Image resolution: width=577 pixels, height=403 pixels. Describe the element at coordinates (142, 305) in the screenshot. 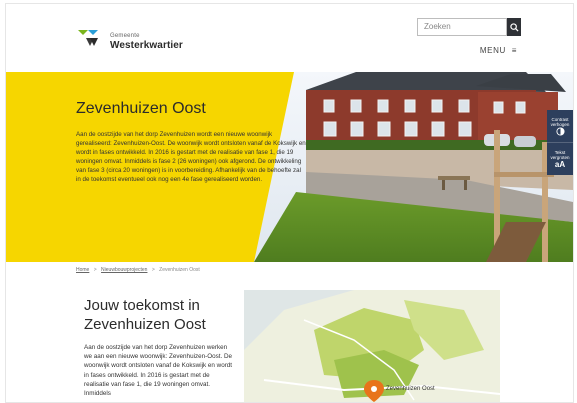

I see `section-title-line-1: Jouw toekomst in` at that location.